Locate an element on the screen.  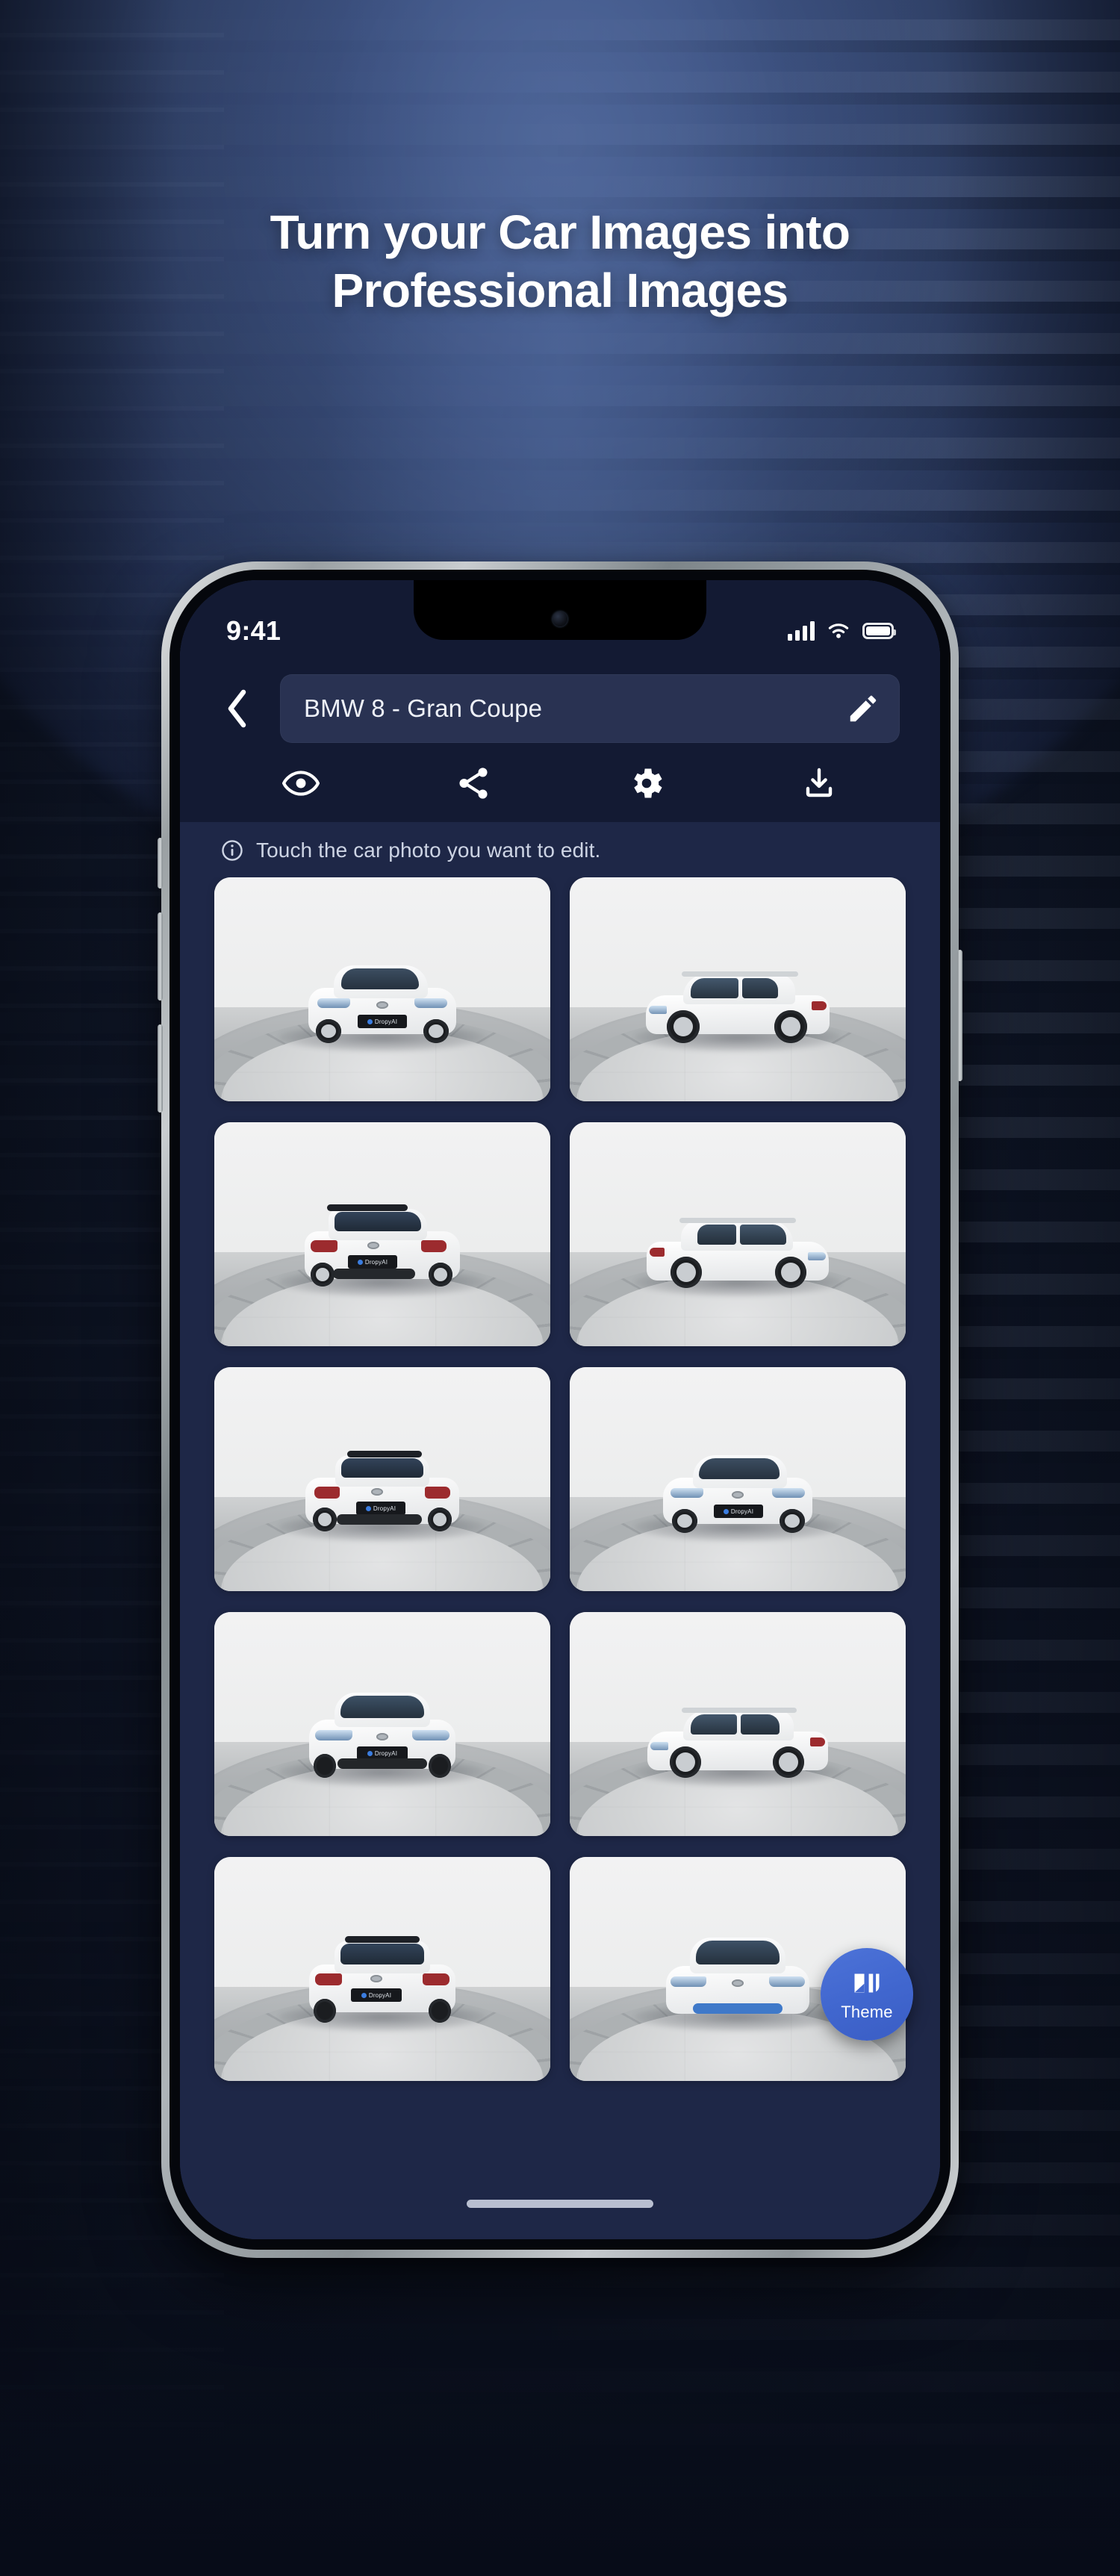
power-button is located at coordinates (959, 1015).